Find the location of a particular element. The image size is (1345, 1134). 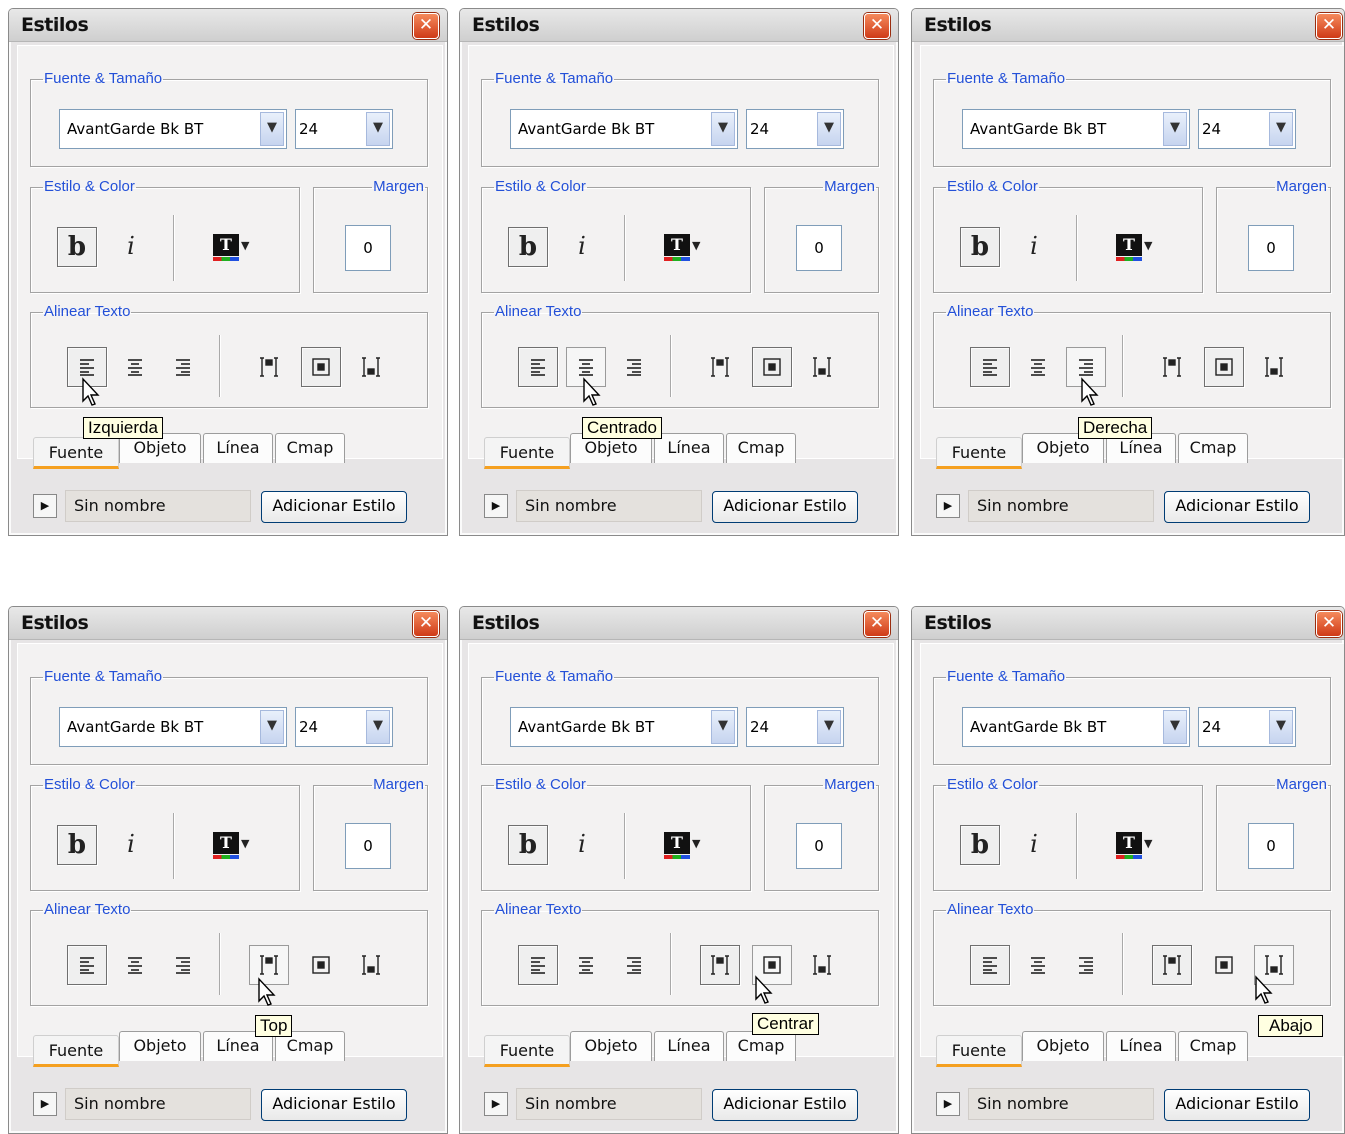

tab-objeto: Objeto is located at coordinates (1063, 1046).